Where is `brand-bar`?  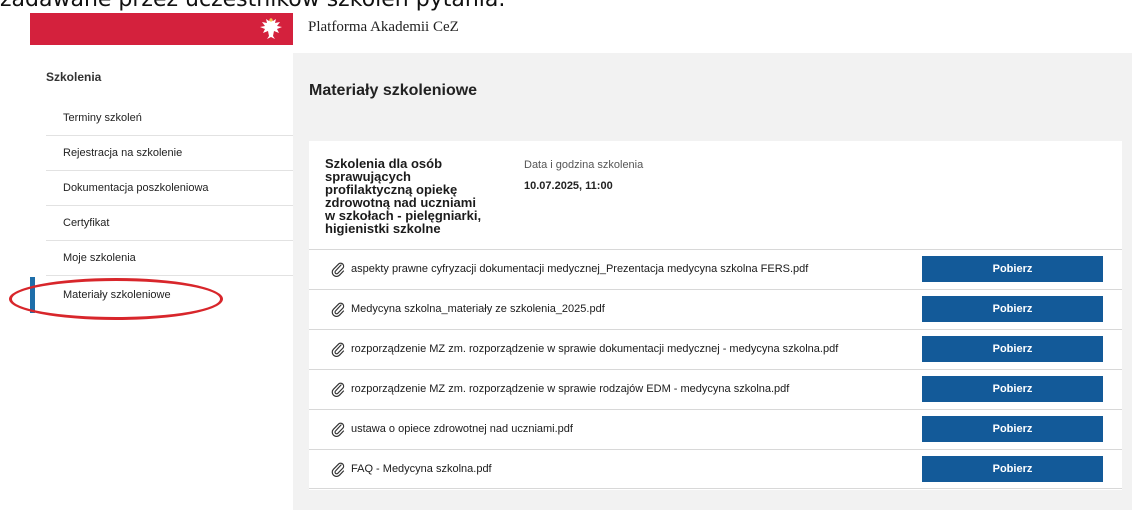 brand-bar is located at coordinates (161, 29).